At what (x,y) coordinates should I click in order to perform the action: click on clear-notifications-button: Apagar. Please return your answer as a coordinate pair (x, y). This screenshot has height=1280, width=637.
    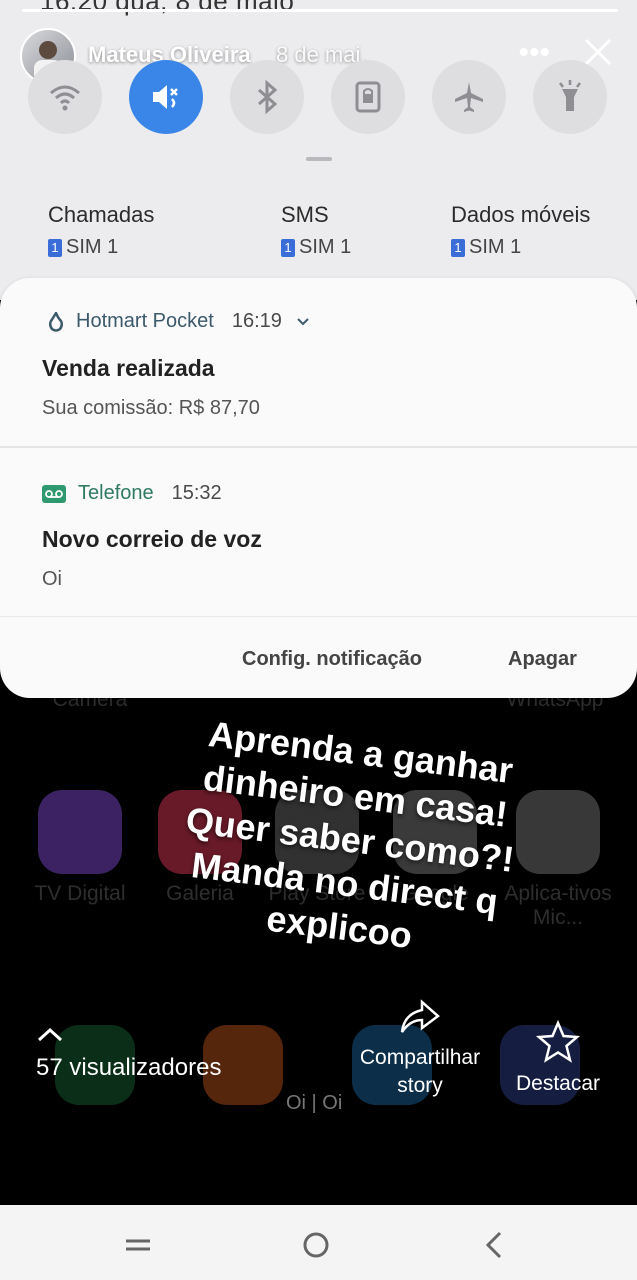
    Looking at the image, I should click on (542, 659).